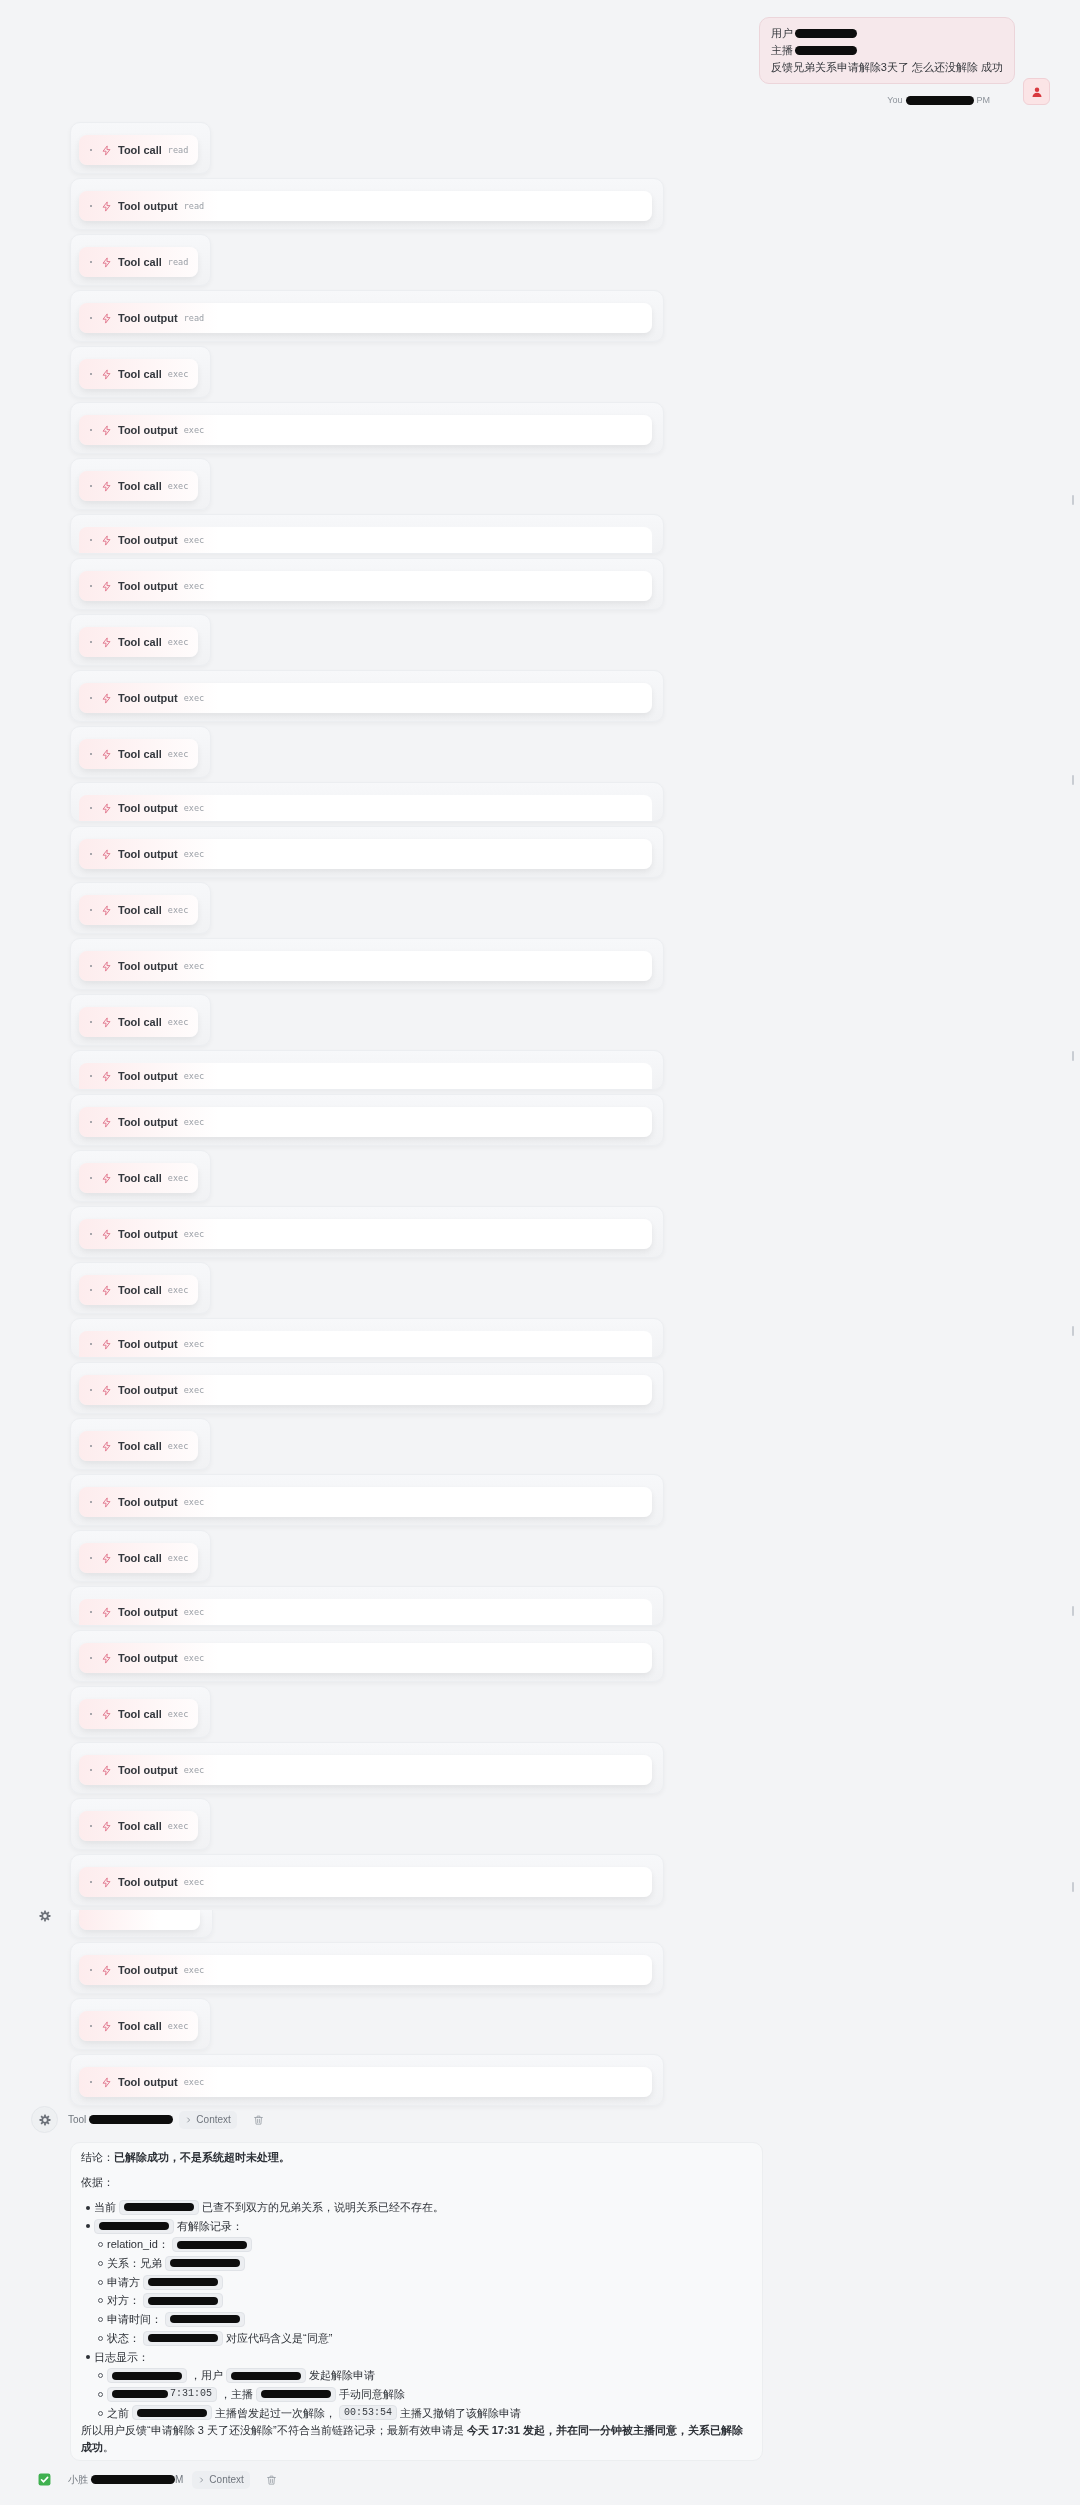 The width and height of the screenshot is (1080, 2505). What do you see at coordinates (1036, 91) in the screenshot?
I see `person-icon` at bounding box center [1036, 91].